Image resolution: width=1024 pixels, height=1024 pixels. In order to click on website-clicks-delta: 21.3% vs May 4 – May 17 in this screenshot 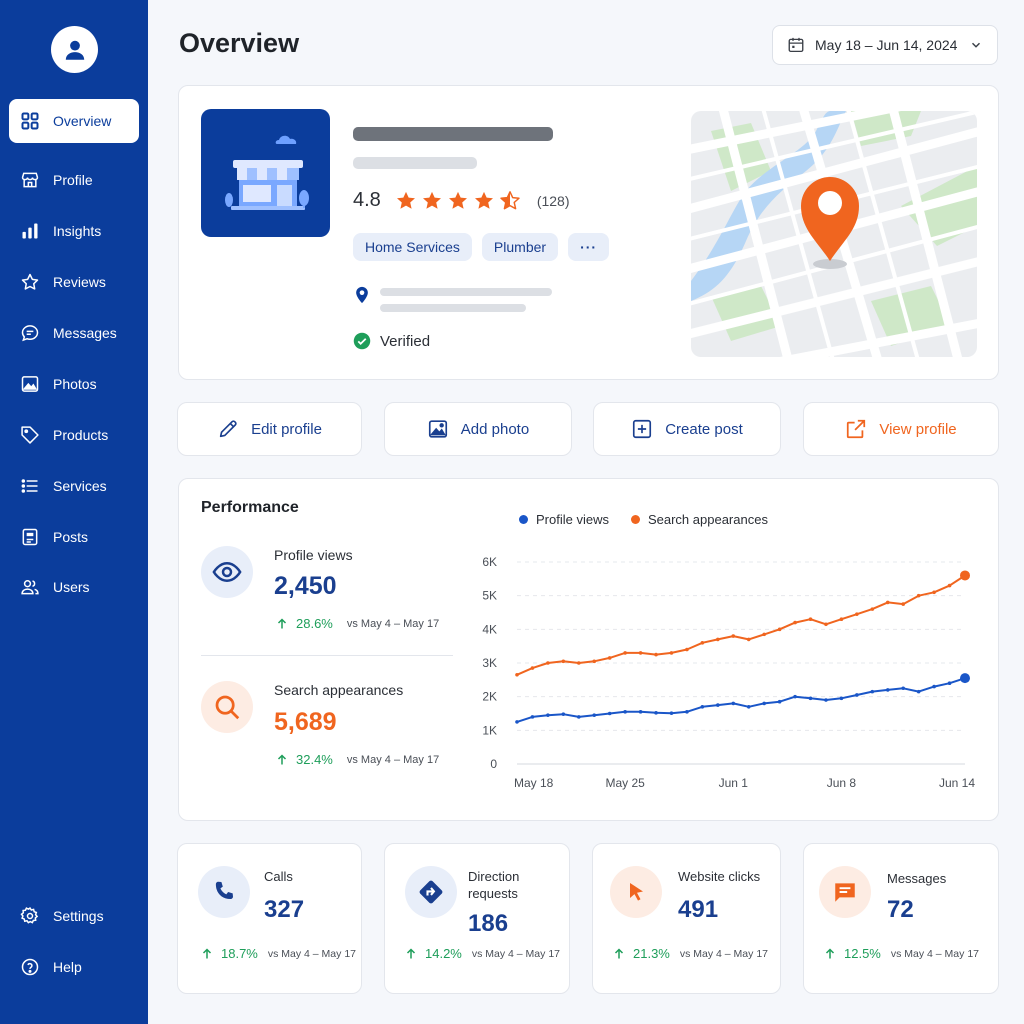, I will do `click(690, 953)`.